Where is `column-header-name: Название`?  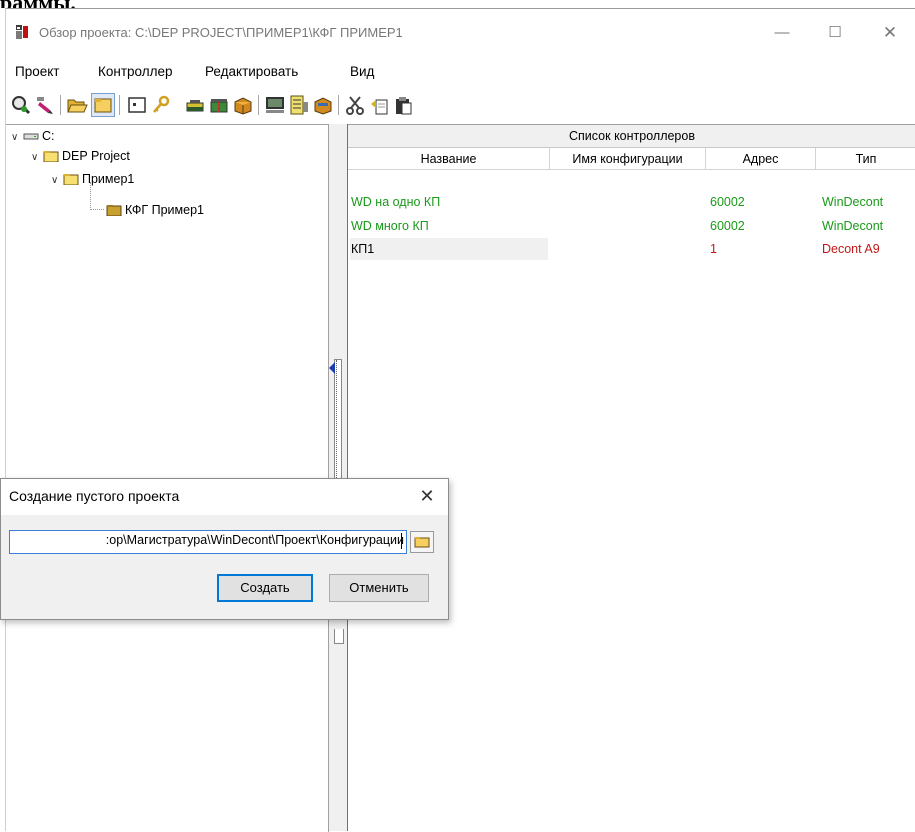 column-header-name: Название is located at coordinates (449, 159).